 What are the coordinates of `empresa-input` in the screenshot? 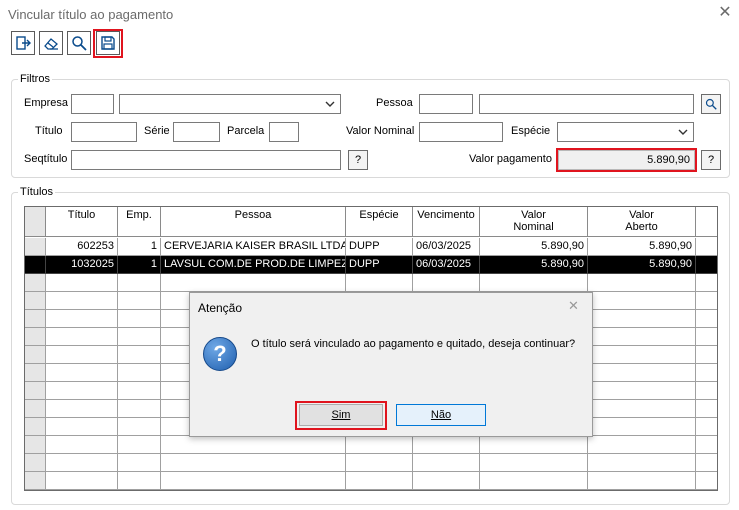 It's located at (92, 104).